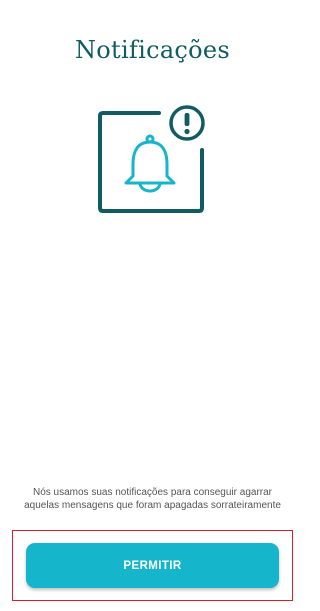  What do you see at coordinates (152, 565) in the screenshot?
I see `permit-button: PERMITIR` at bounding box center [152, 565].